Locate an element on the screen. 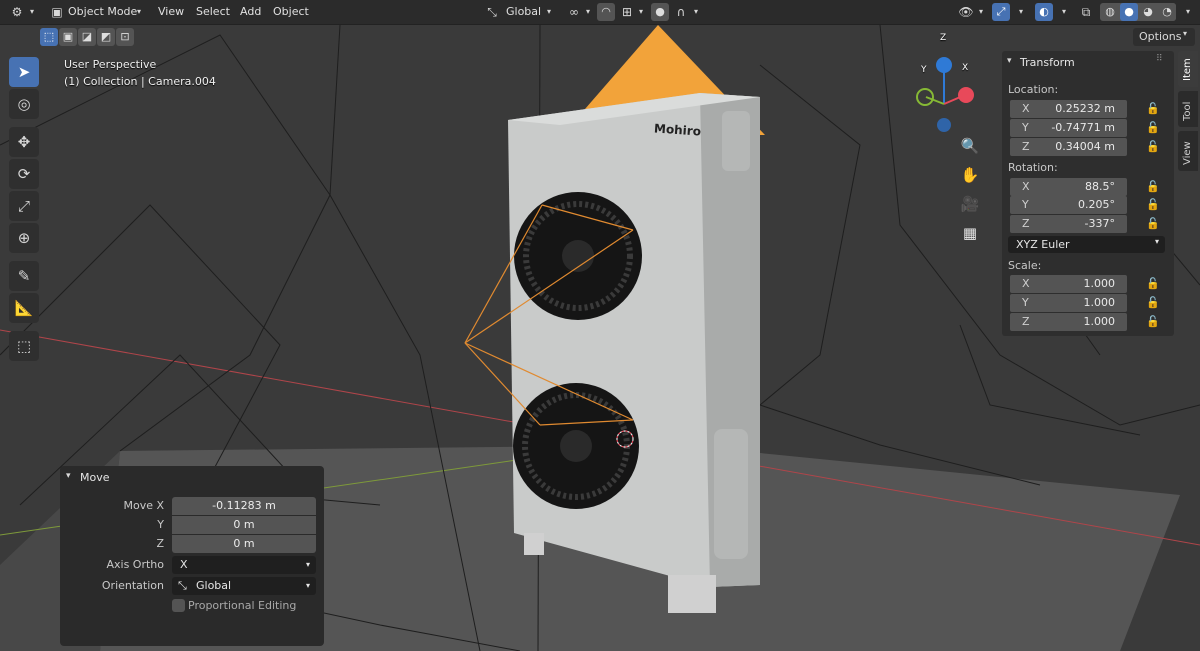 This screenshot has width=1200, height=651. perspective-label: User Perspective is located at coordinates (110, 64).